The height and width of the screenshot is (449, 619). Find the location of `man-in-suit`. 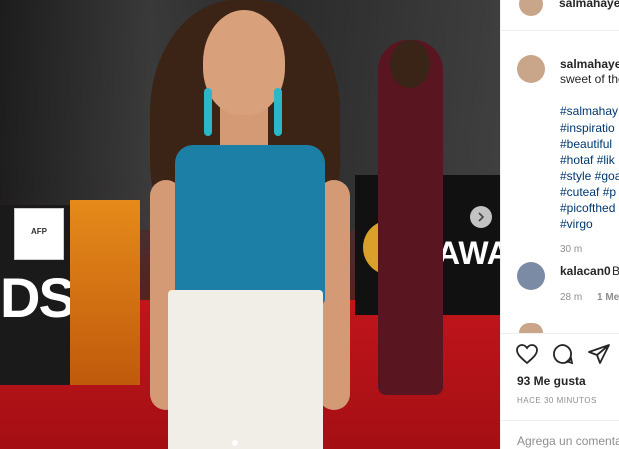

man-in-suit is located at coordinates (410, 217).